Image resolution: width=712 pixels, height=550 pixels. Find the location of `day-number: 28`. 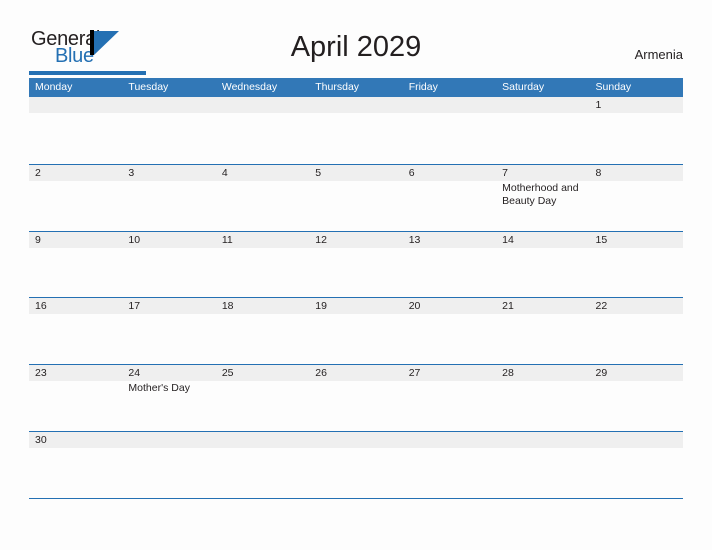

day-number: 28 is located at coordinates (508, 373).